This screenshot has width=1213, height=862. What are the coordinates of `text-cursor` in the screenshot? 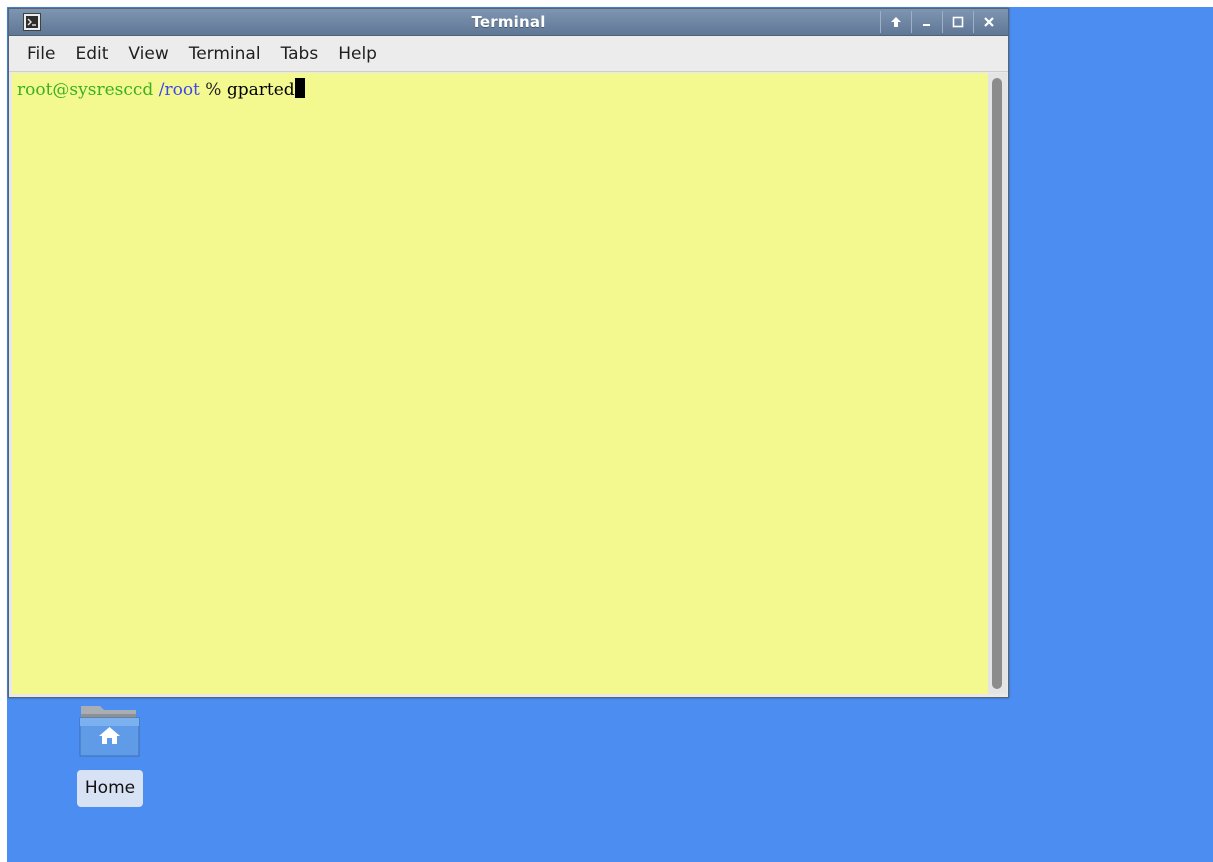 It's located at (299, 88).